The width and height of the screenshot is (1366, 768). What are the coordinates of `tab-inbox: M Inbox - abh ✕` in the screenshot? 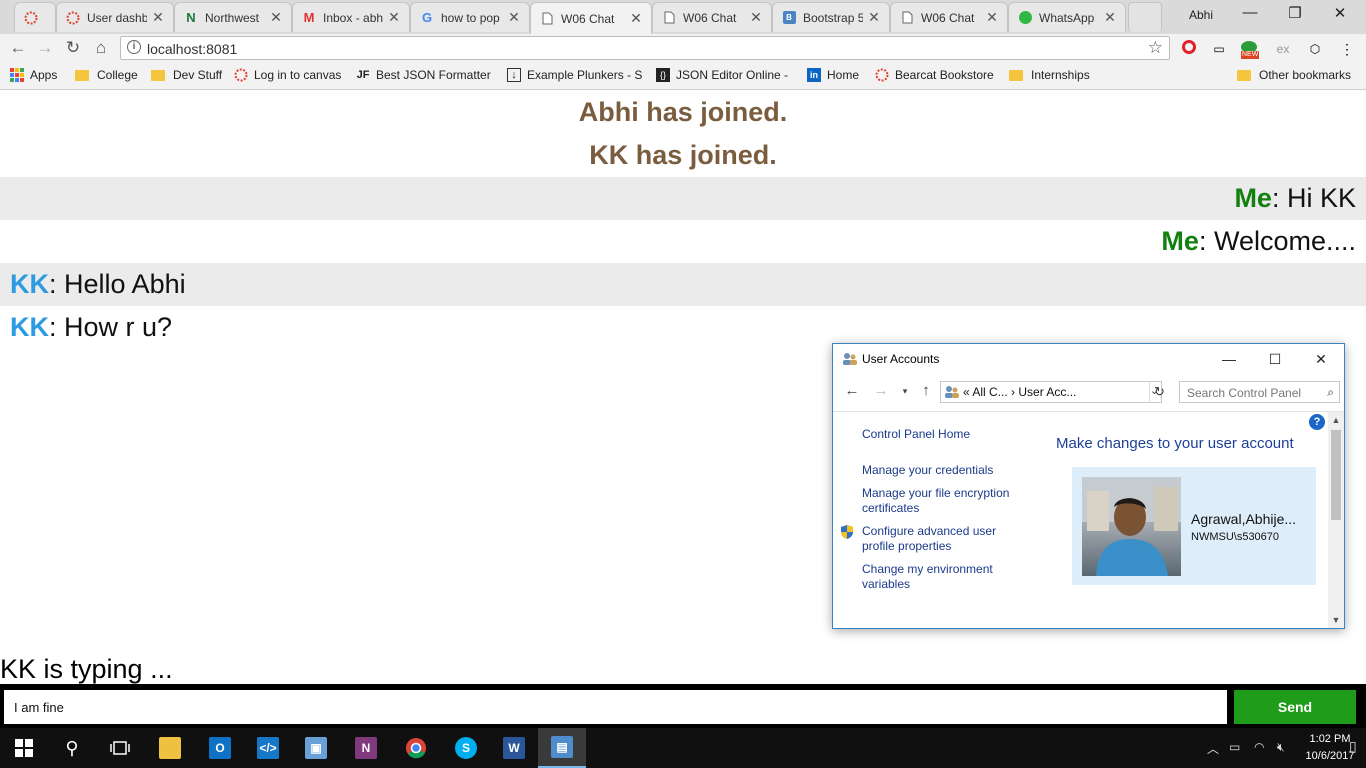 It's located at (351, 17).